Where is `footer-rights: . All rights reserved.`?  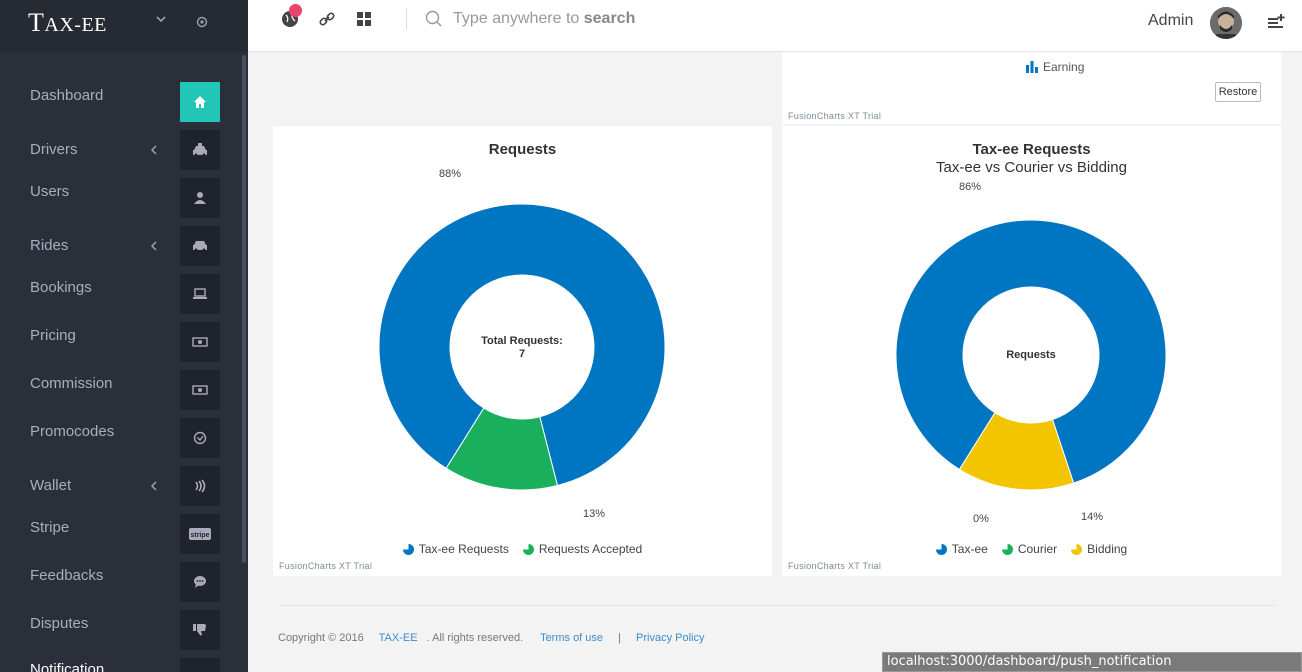
footer-rights: . All rights reserved. is located at coordinates (475, 638).